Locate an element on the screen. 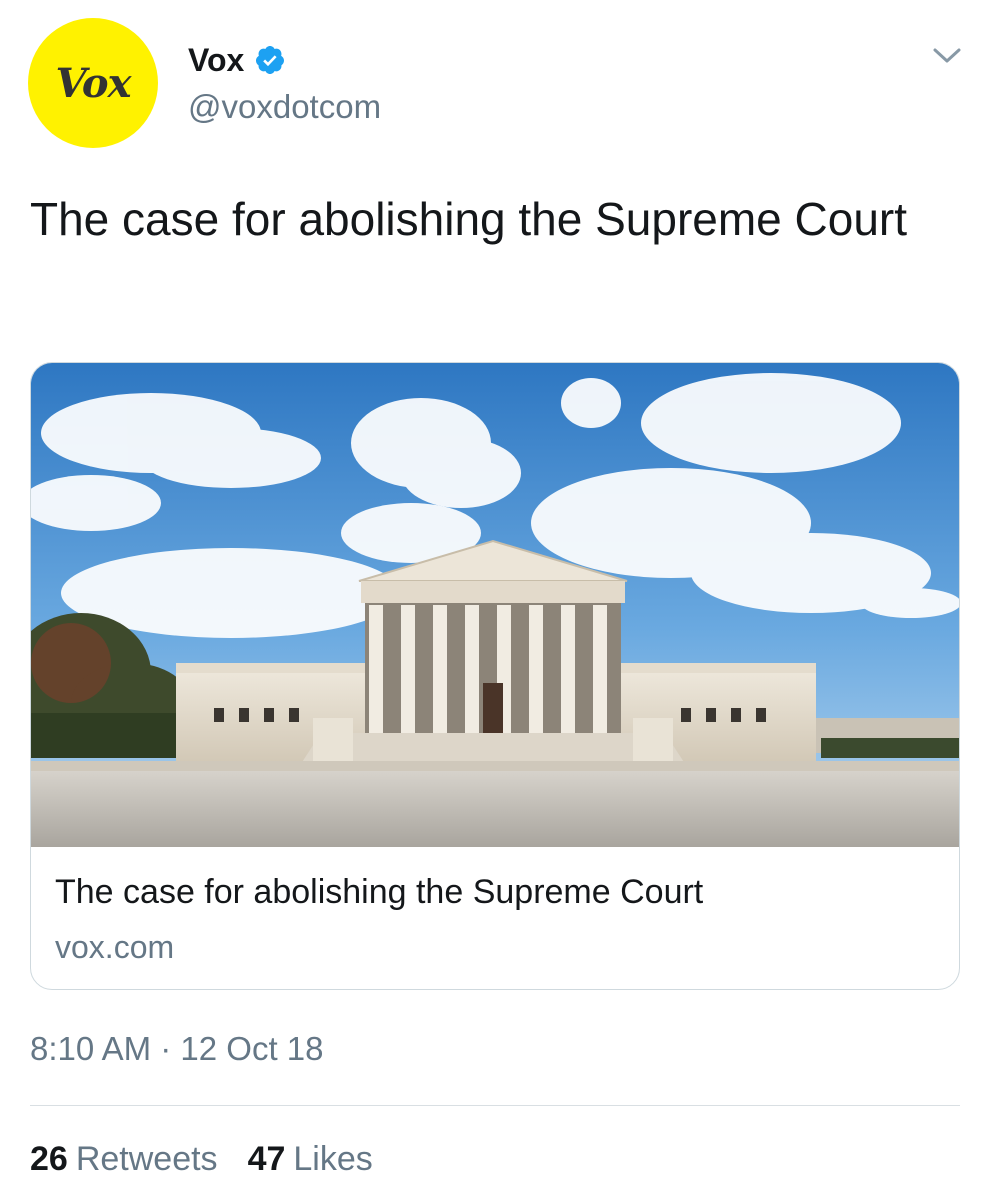  retweets-stat: 26 Retweets is located at coordinates (124, 1159).